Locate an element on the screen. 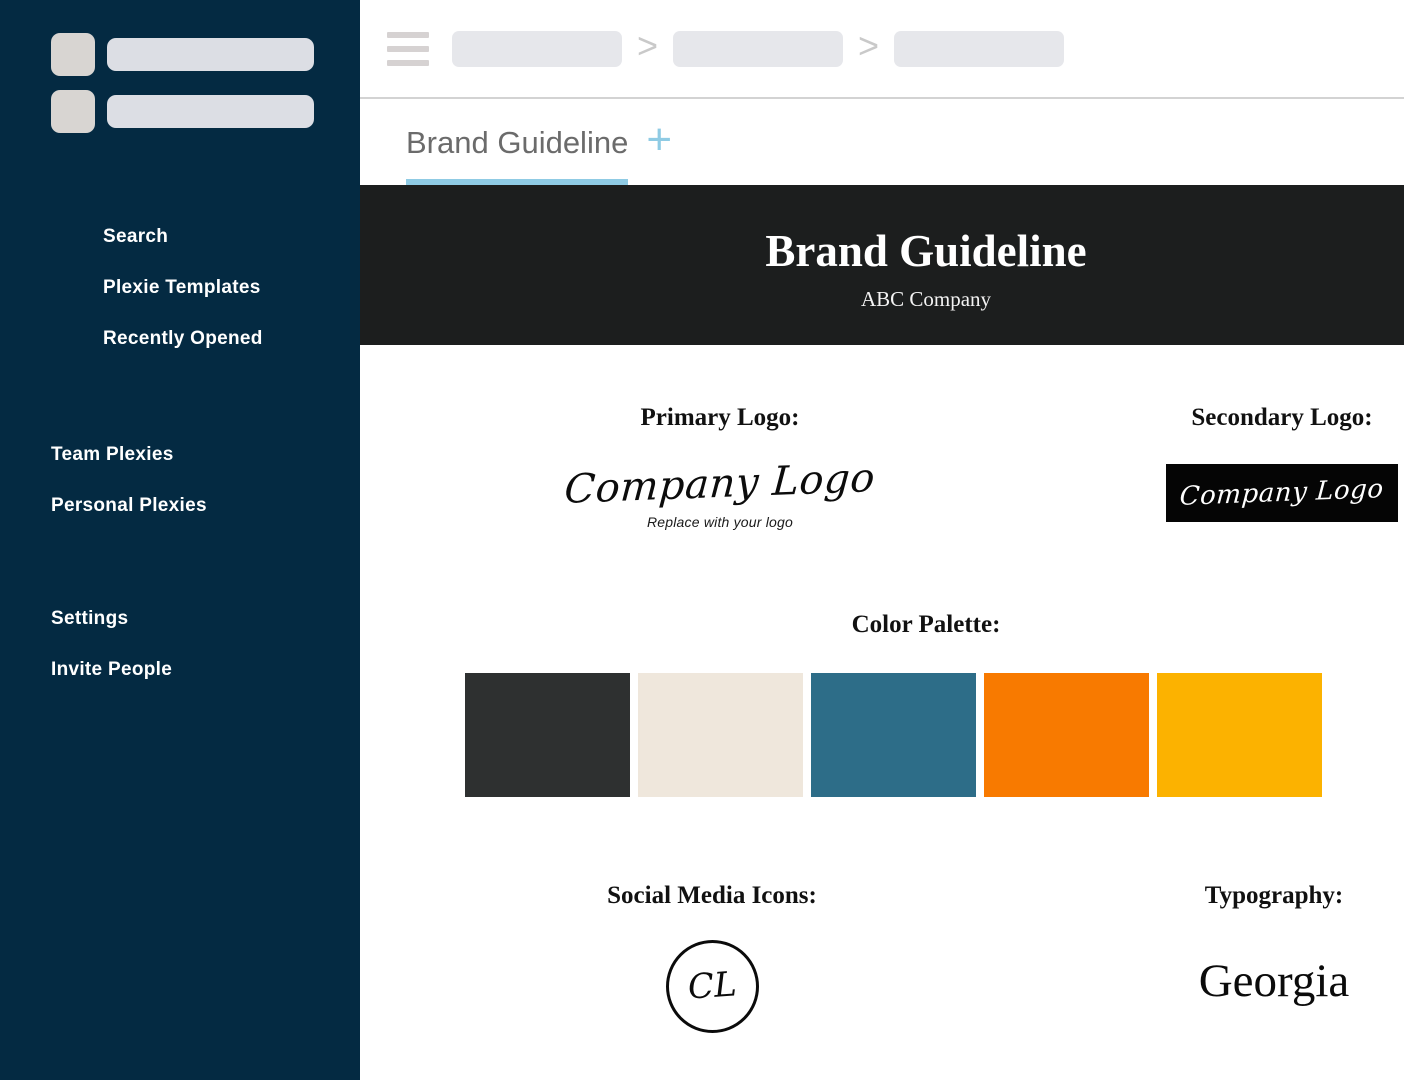 The image size is (1404, 1080). color-palette-section: Color Palette: is located at coordinates (882, 704).